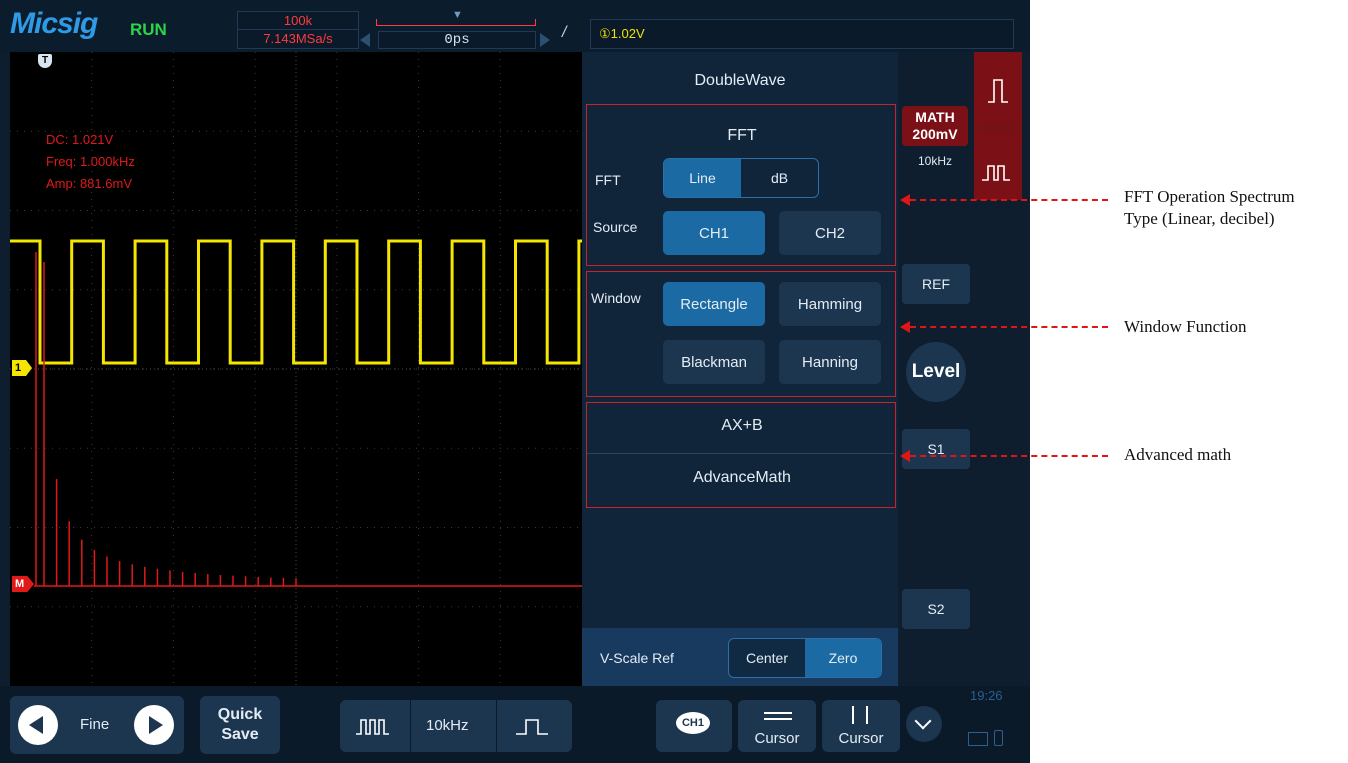 The height and width of the screenshot is (763, 1348). Describe the element at coordinates (564, 33) in the screenshot. I see `trigger-slope-icon: /` at that location.